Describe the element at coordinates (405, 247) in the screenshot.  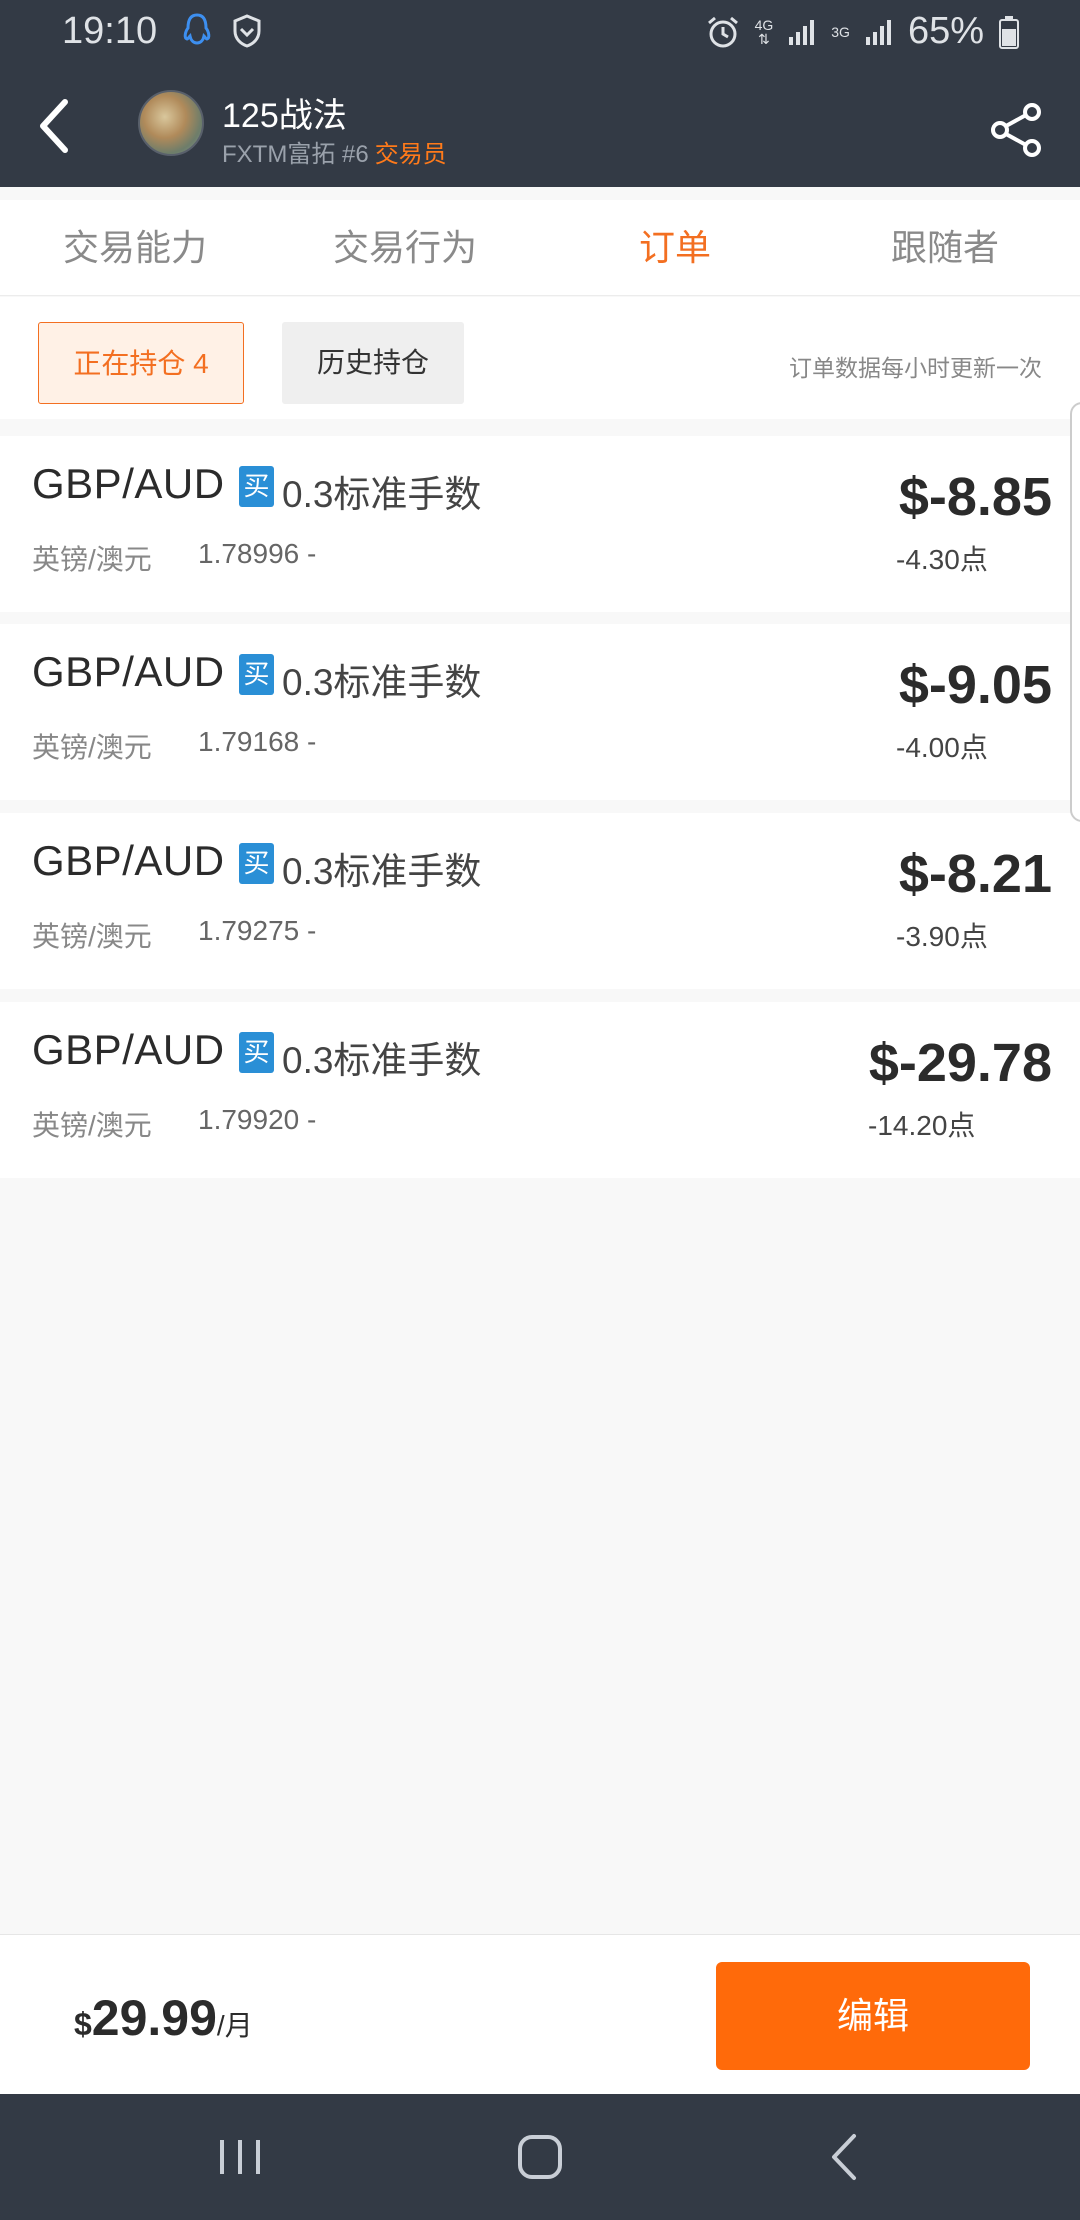
I see `tab-trading-behavior: 交易行为` at that location.